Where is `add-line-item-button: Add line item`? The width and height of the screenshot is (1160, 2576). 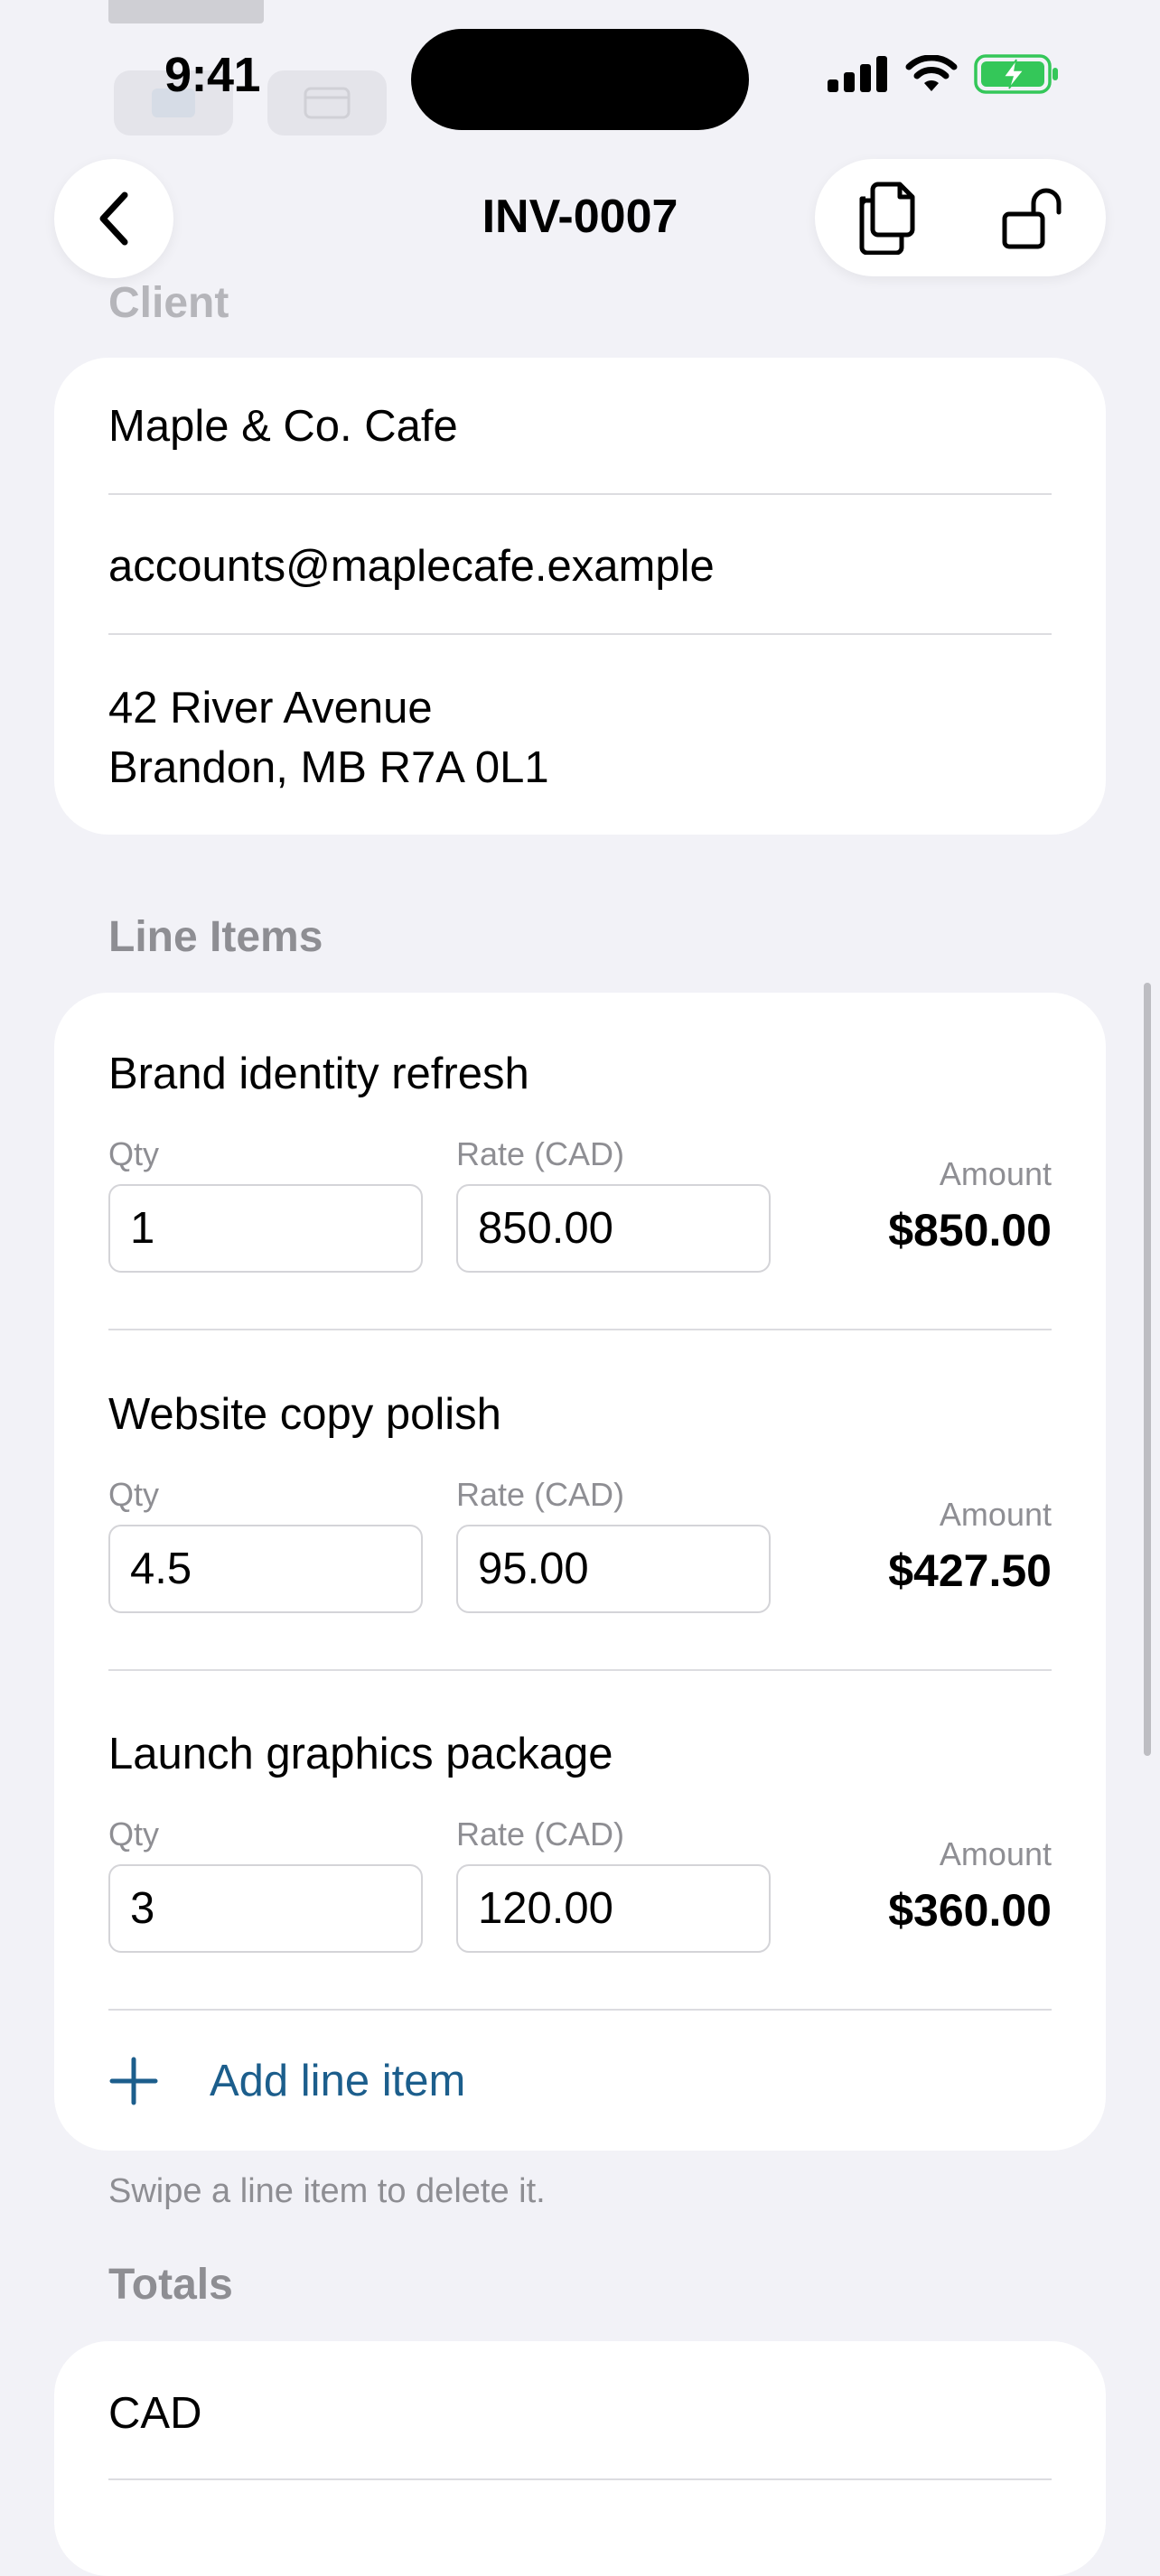
add-line-item-button: Add line item is located at coordinates (286, 2081).